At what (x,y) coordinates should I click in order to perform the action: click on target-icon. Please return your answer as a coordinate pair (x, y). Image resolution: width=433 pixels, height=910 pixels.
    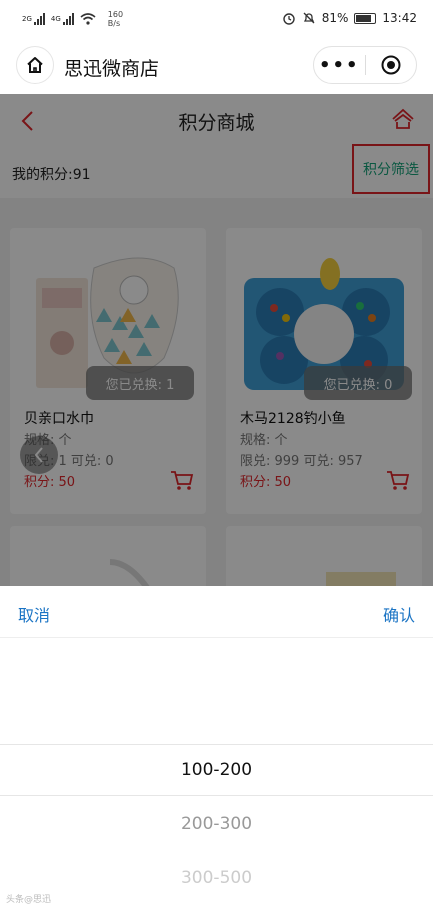
    Looking at the image, I should click on (391, 65).